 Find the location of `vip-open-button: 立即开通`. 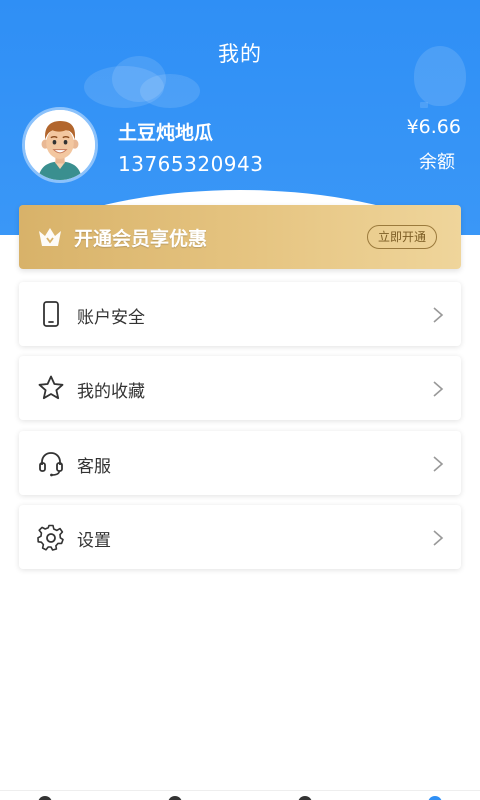

vip-open-button: 立即开通 is located at coordinates (401, 237).